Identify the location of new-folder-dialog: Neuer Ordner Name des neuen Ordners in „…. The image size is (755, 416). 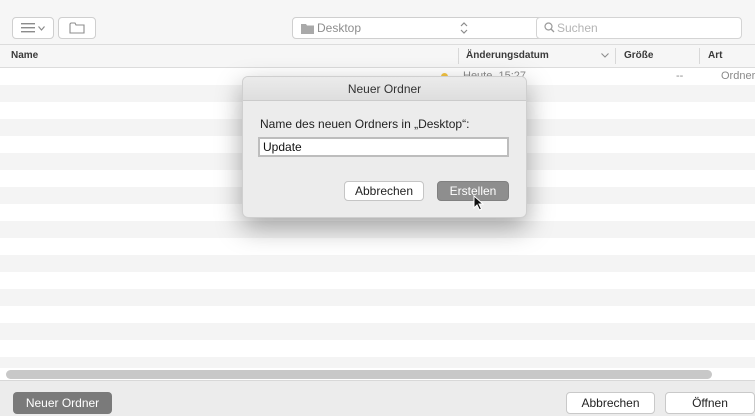
(384, 147).